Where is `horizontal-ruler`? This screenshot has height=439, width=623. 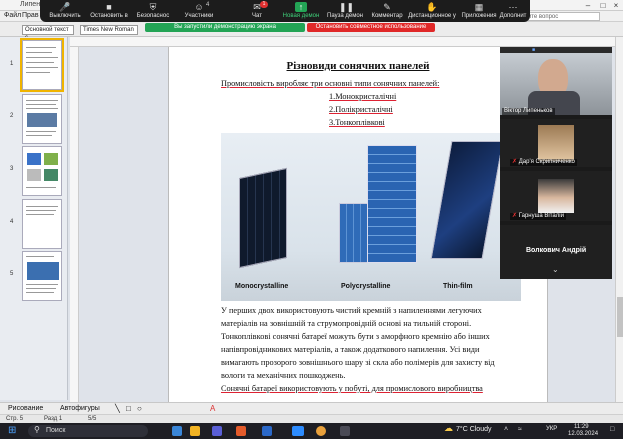
horizontal-ruler is located at coordinates (342, 42).